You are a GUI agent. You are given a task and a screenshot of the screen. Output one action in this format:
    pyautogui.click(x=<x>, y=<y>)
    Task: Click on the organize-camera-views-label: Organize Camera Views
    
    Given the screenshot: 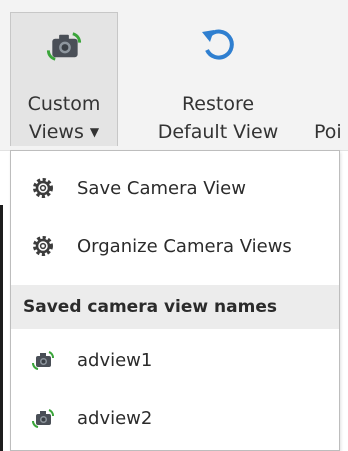 What is the action you would take?
    pyautogui.click(x=184, y=246)
    